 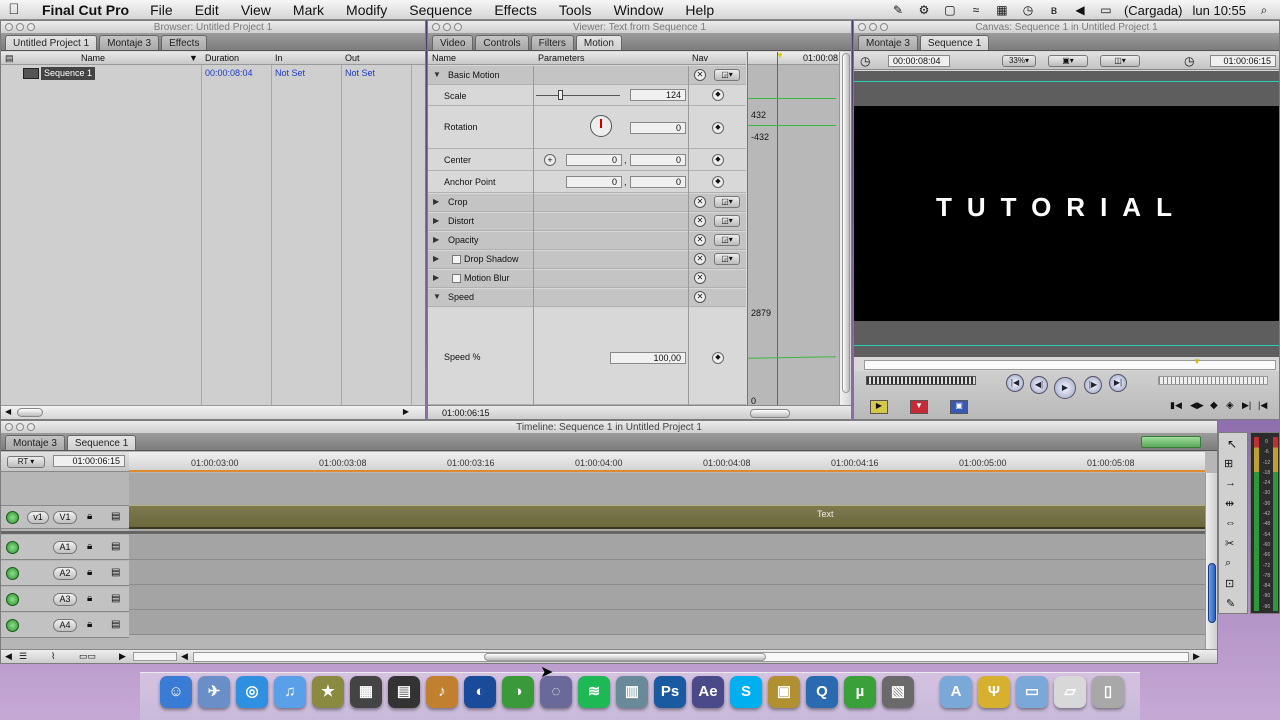 What do you see at coordinates (12, 517) in the screenshot?
I see `track-visibility-button` at bounding box center [12, 517].